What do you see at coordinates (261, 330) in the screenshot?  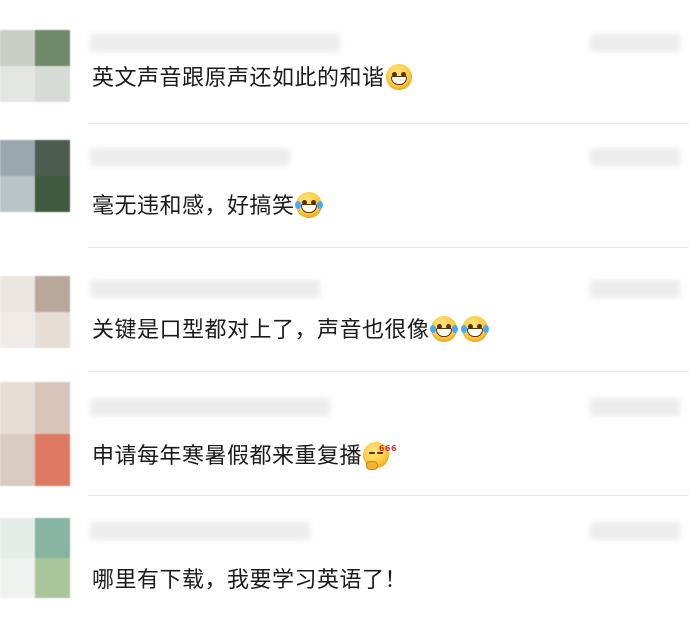 I see `comment-body: 关键是口型都对上了，声音也很像` at bounding box center [261, 330].